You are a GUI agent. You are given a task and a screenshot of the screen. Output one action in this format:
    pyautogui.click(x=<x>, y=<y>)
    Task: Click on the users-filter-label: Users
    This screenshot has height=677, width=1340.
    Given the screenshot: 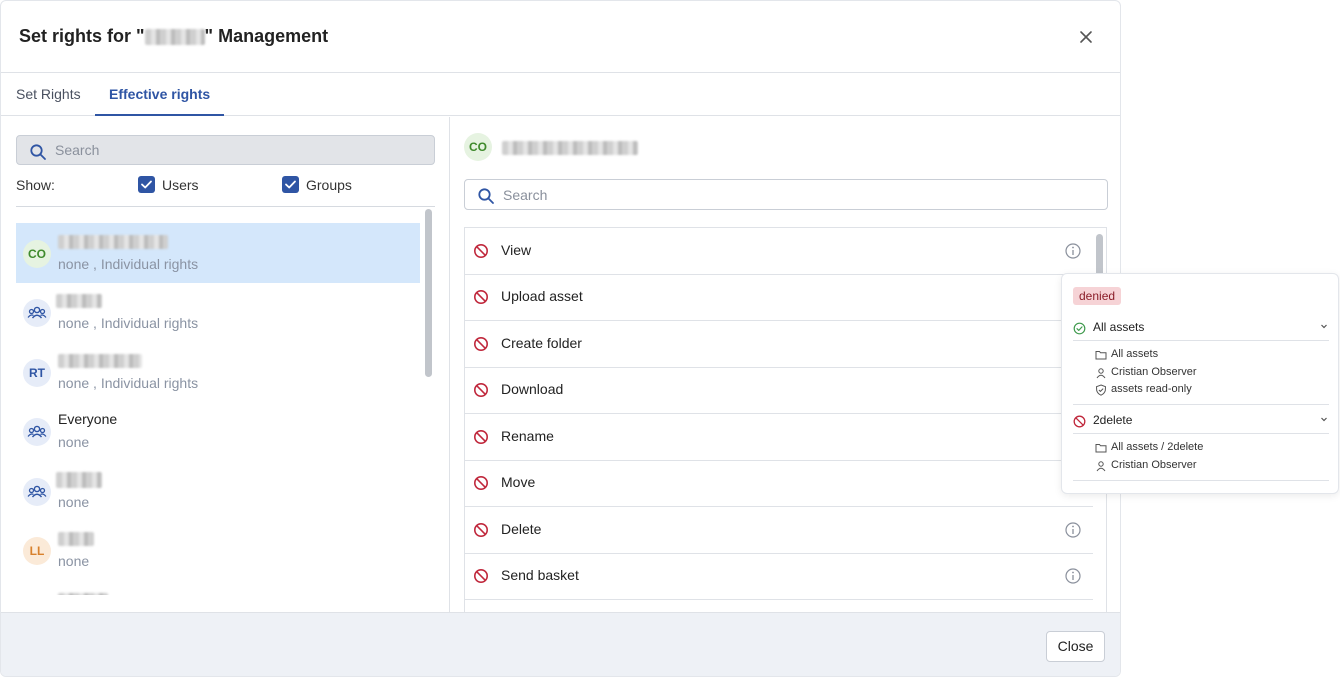 What is the action you would take?
    pyautogui.click(x=180, y=185)
    